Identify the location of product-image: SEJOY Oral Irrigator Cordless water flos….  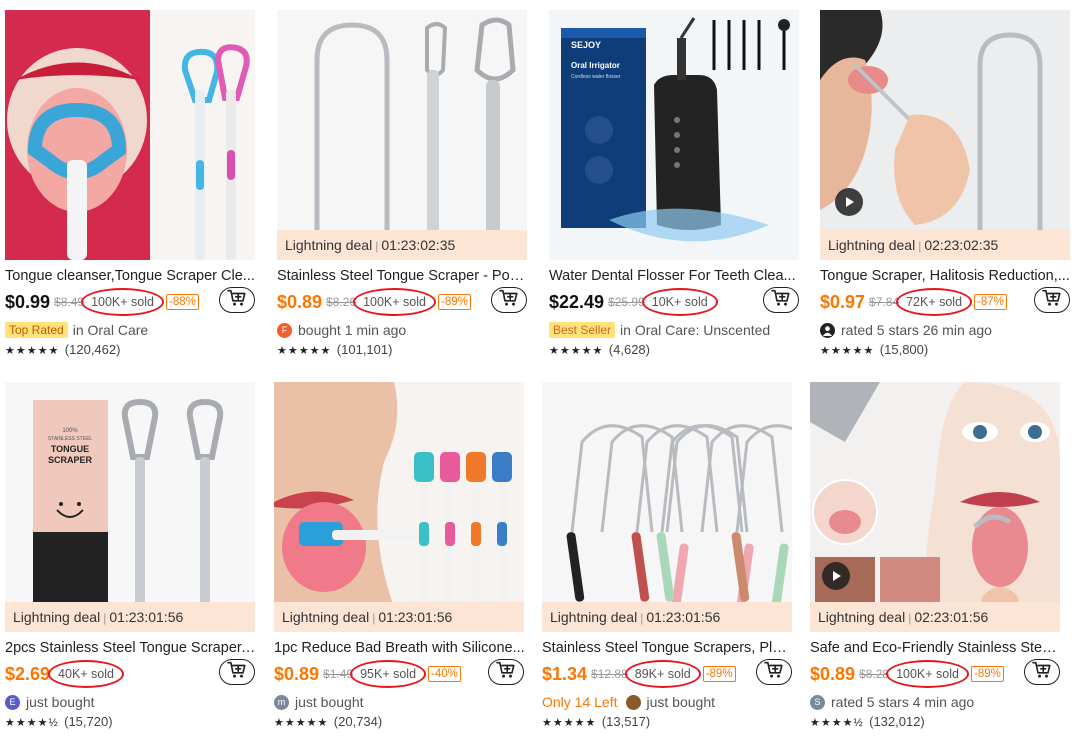
(674, 135).